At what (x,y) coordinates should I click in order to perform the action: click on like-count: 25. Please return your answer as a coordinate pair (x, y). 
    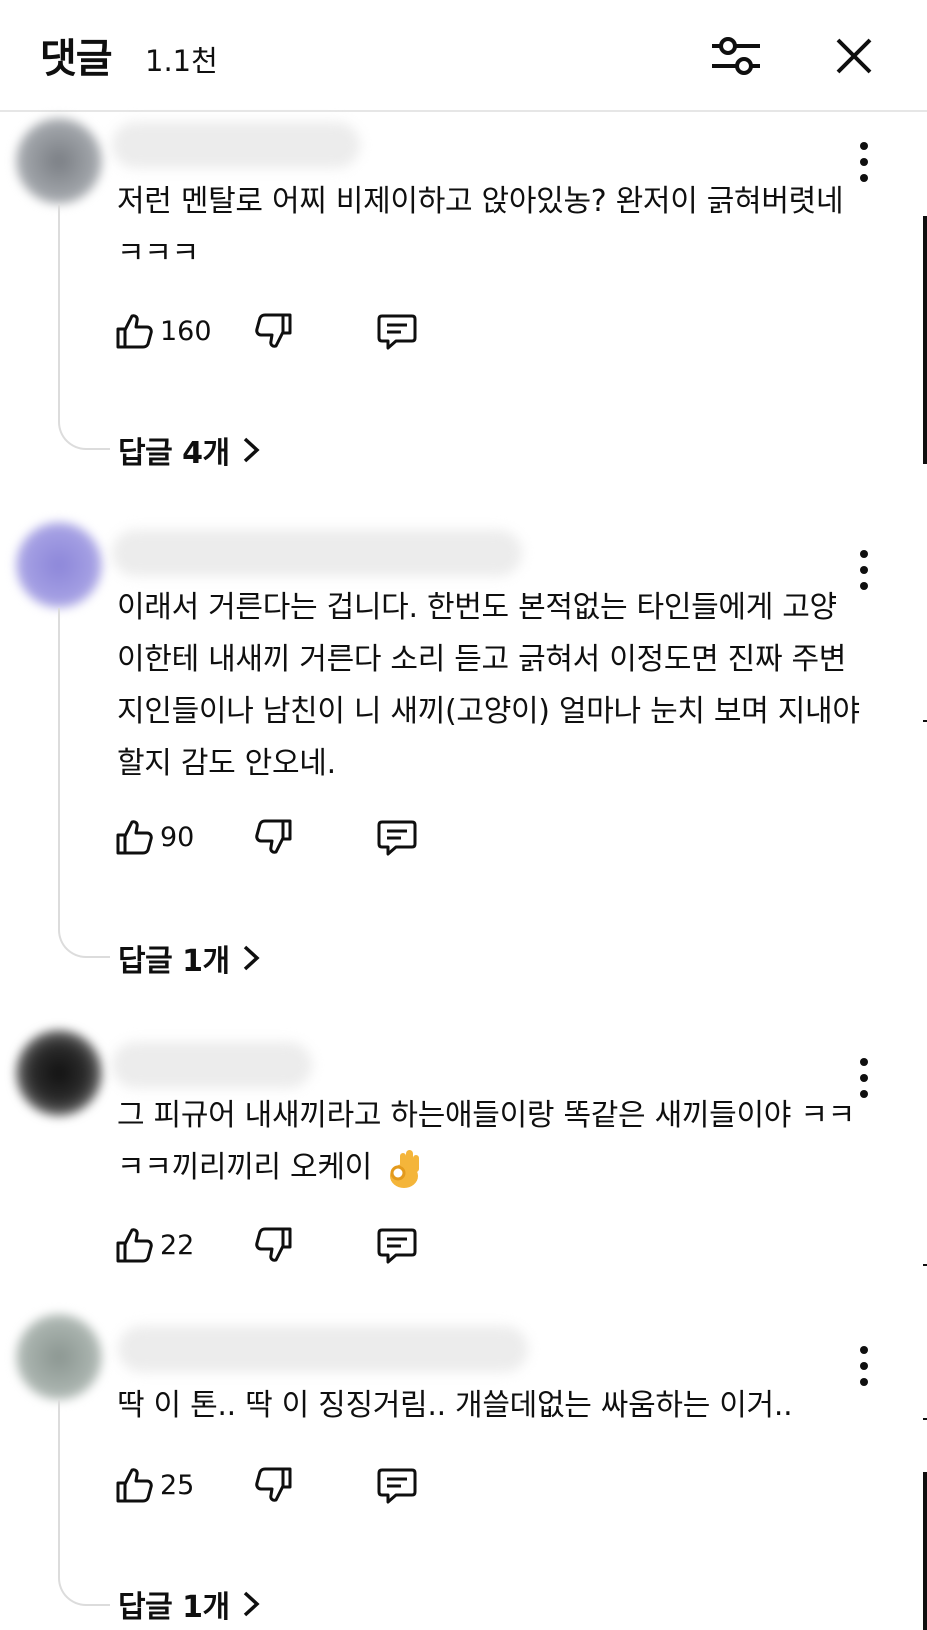
    Looking at the image, I should click on (177, 1485).